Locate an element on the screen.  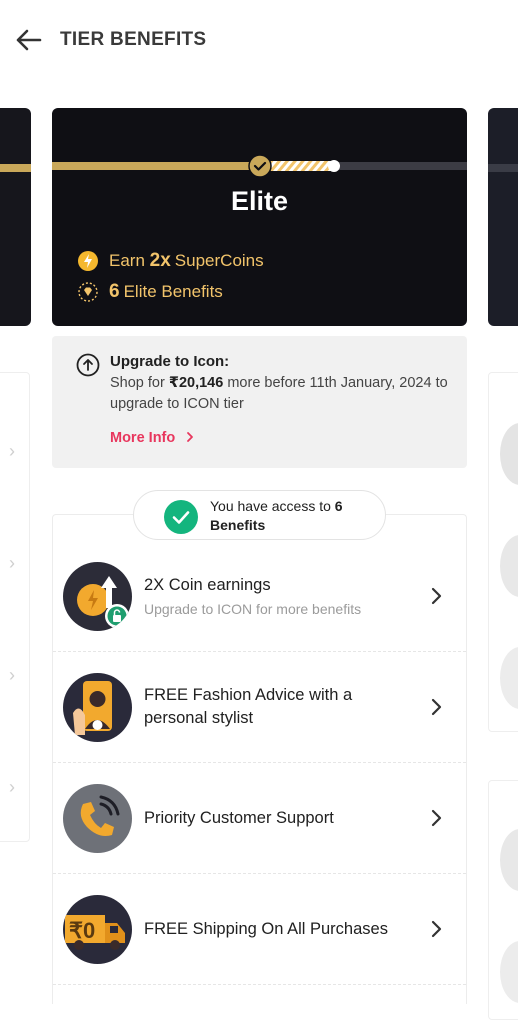
benefit-label: Priority Customer Support is located at coordinates (239, 818).